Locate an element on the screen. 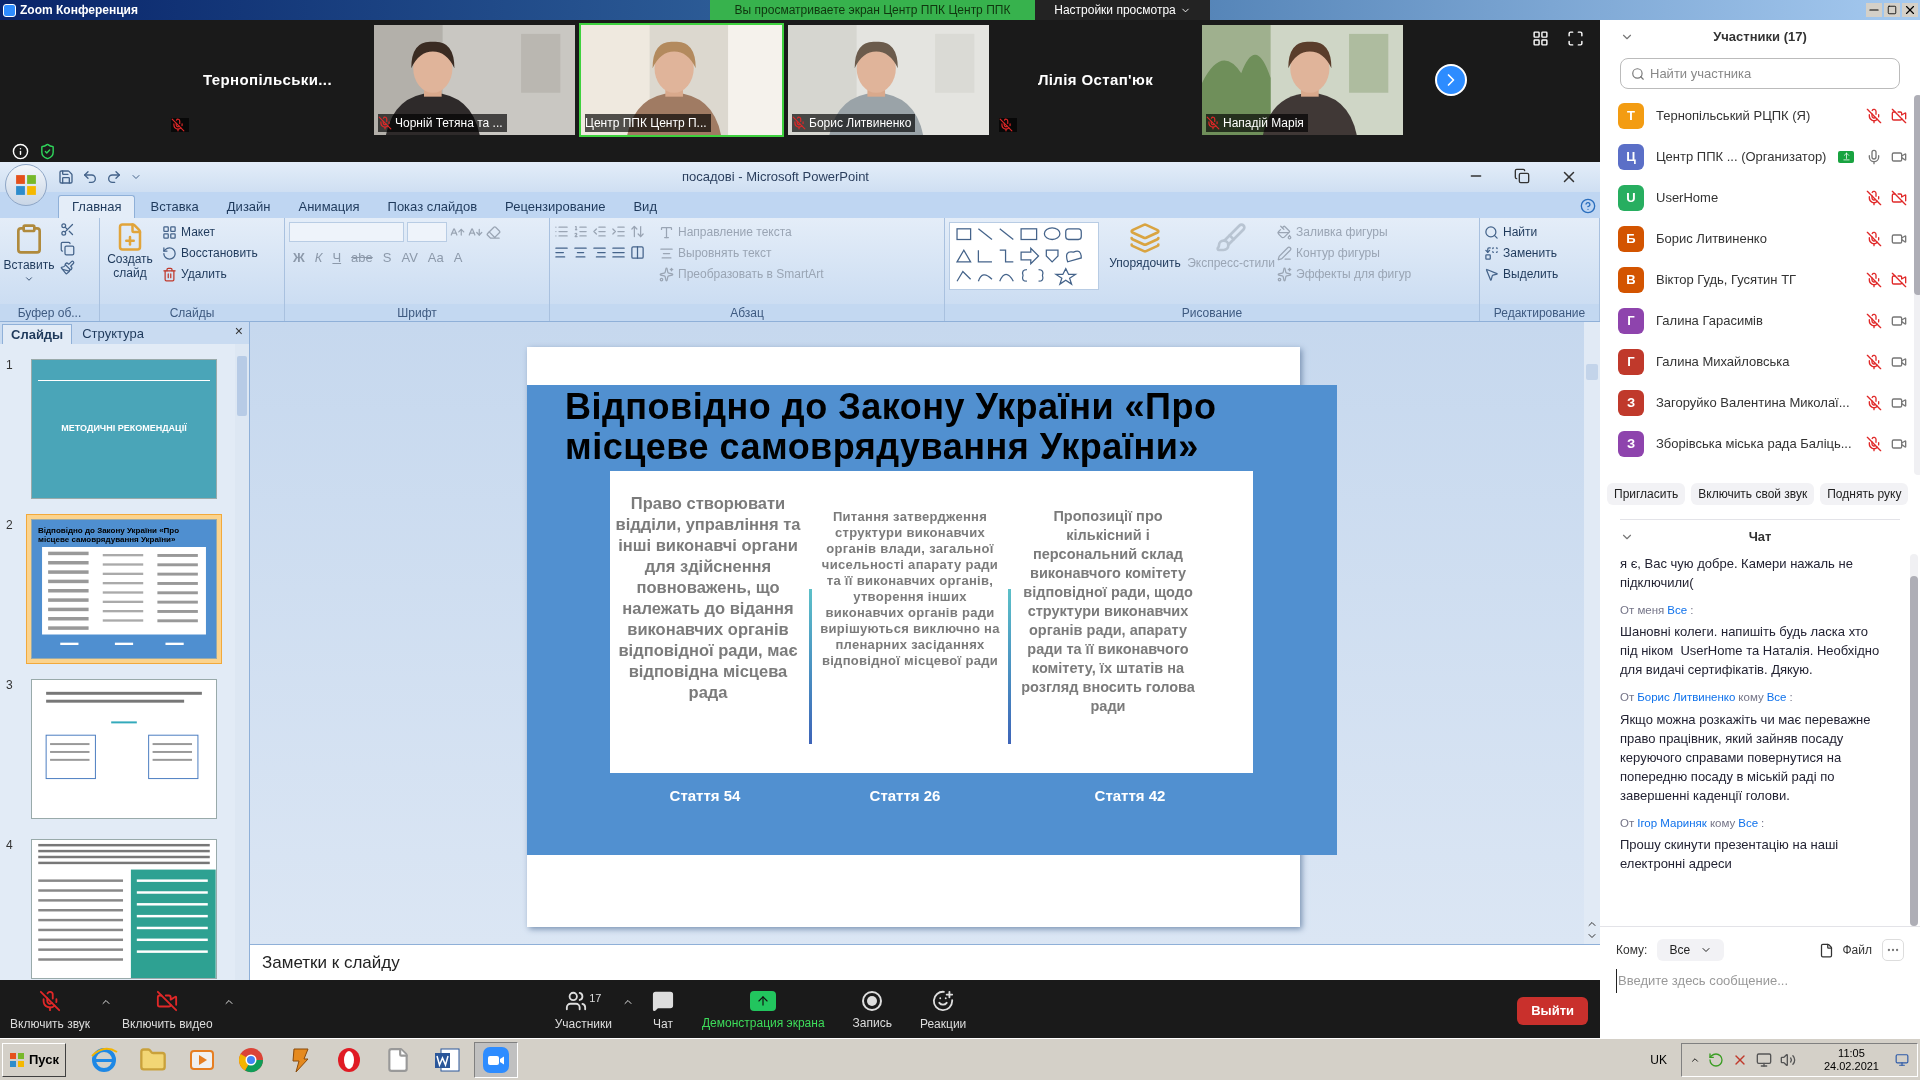 The height and width of the screenshot is (1080, 1920). slide-title: Відповідно до Закону України «Про місцеве самоврядування України» is located at coordinates (891, 427).